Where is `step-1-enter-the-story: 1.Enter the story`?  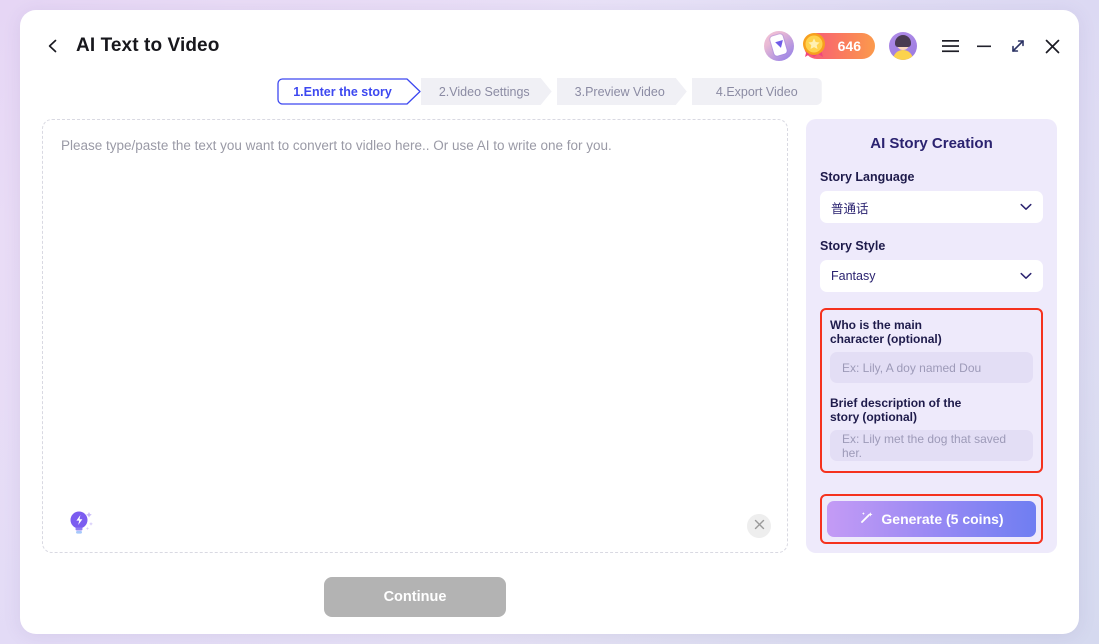
step-1-enter-the-story: 1.Enter the story is located at coordinates (349, 91).